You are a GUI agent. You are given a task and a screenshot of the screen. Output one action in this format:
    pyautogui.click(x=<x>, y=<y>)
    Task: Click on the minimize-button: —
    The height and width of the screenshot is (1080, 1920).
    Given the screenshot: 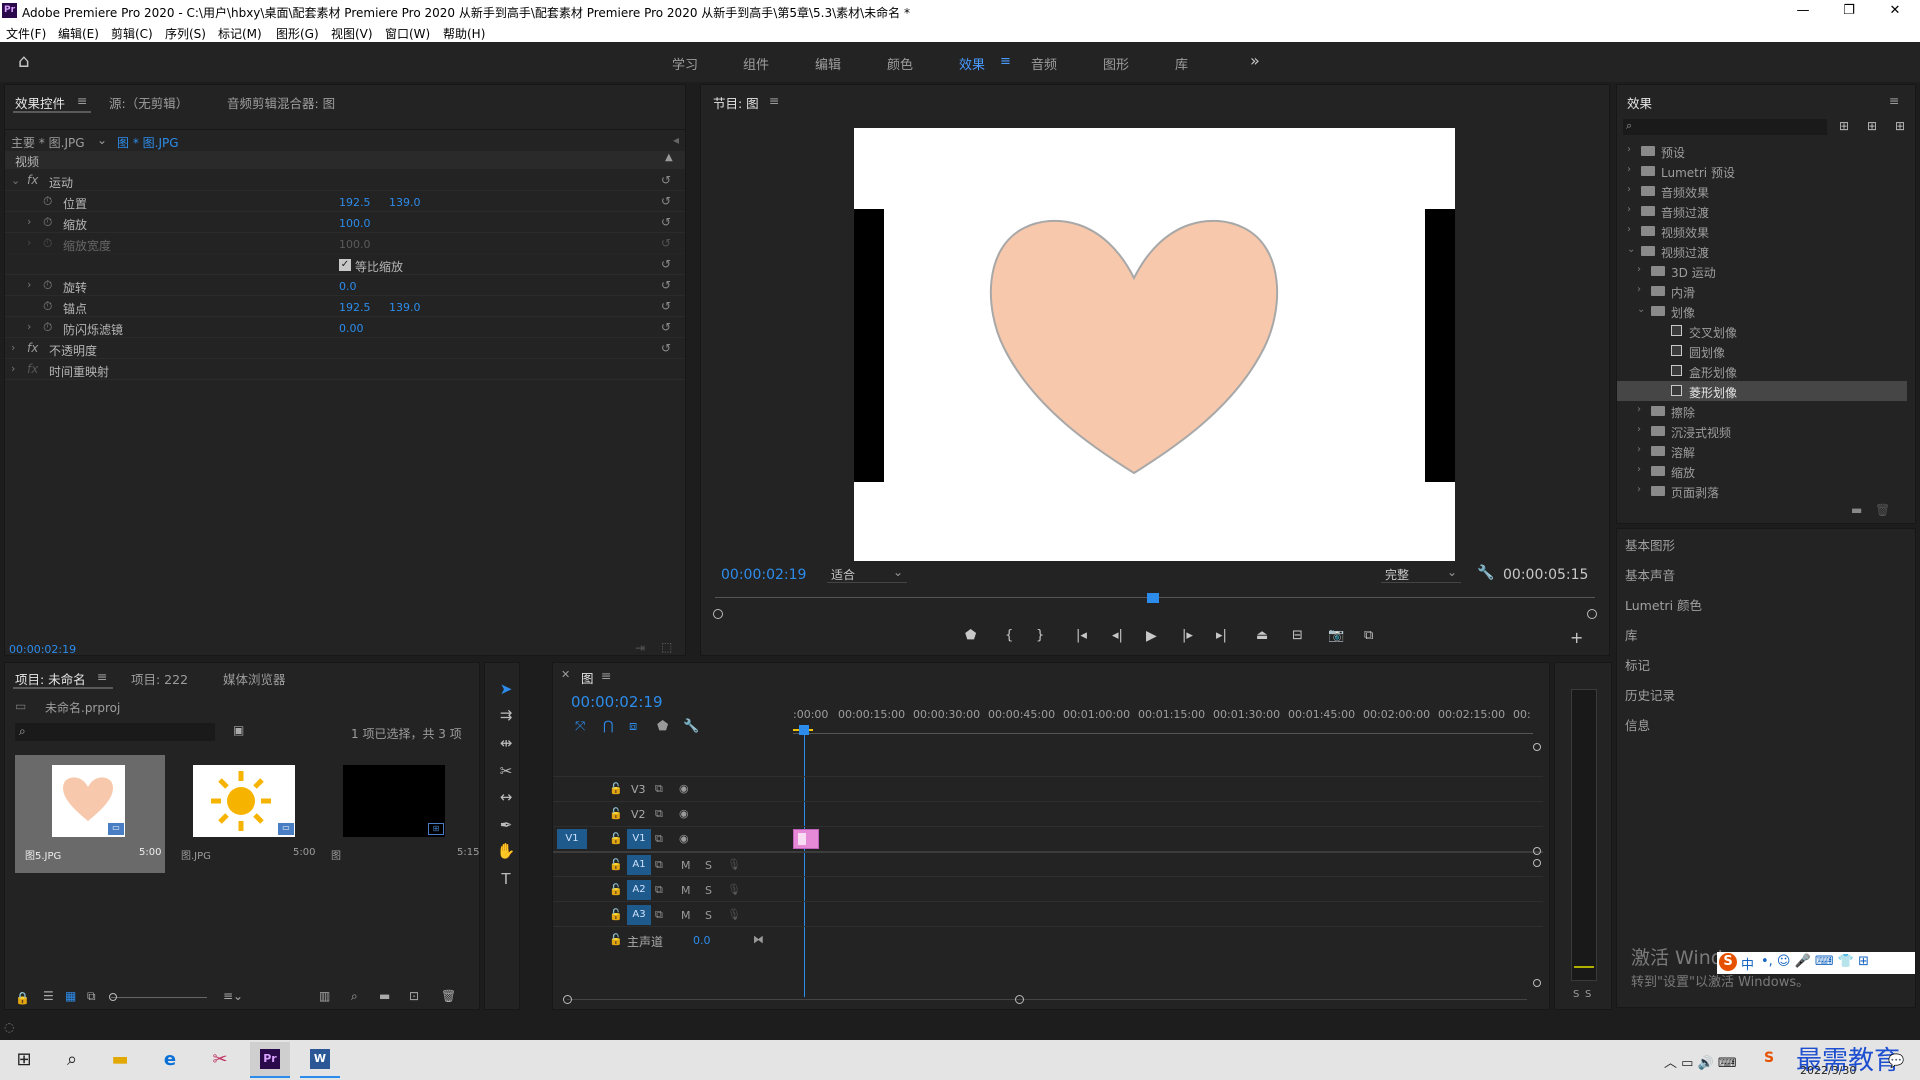 What is the action you would take?
    pyautogui.click(x=1803, y=11)
    